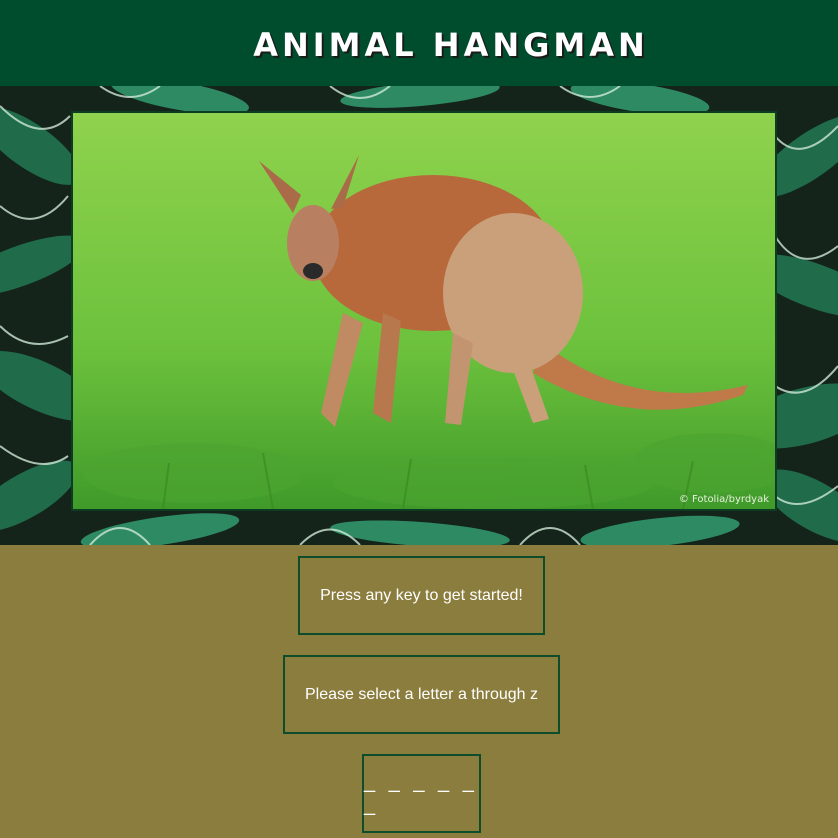 The height and width of the screenshot is (838, 838). I want to click on word-display-box: _ _ _ _ _ _, so click(421, 793).